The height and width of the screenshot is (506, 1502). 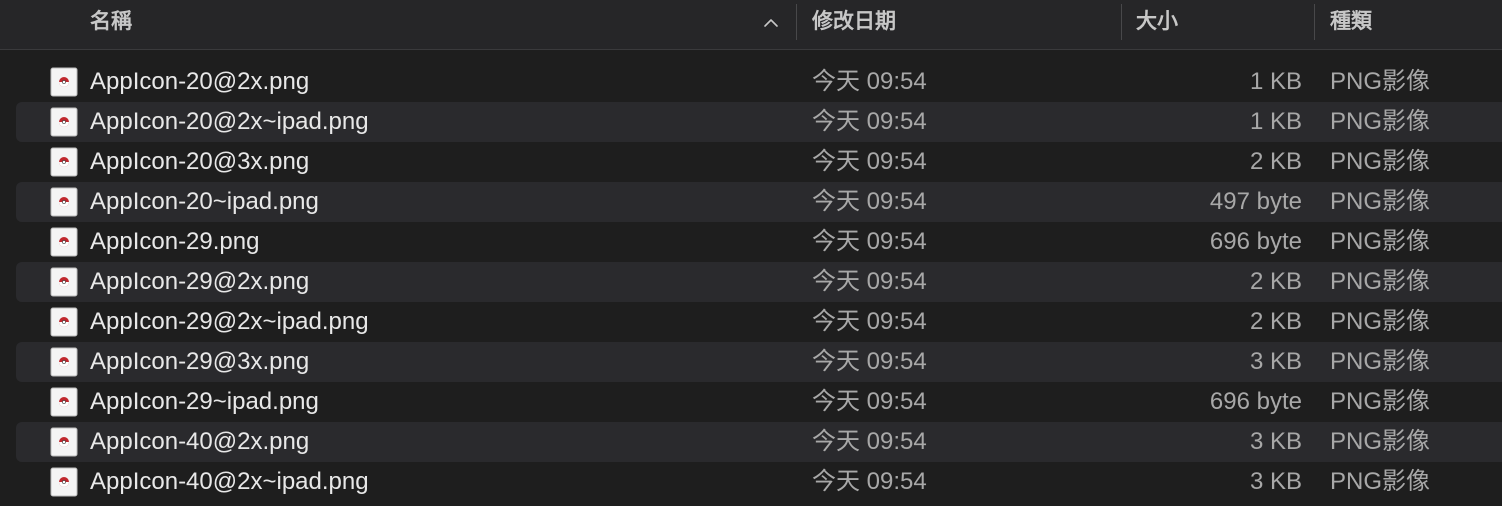 I want to click on column-header-date: 修改日期, so click(x=854, y=22).